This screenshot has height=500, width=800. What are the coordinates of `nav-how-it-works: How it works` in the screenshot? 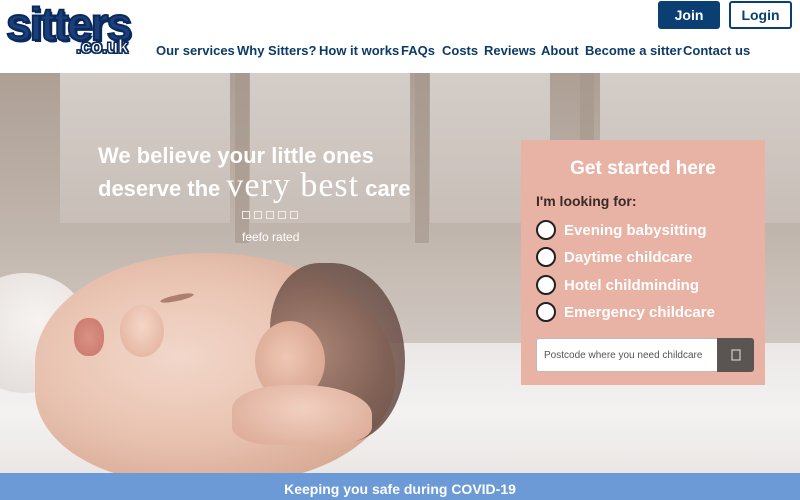 It's located at (359, 51).